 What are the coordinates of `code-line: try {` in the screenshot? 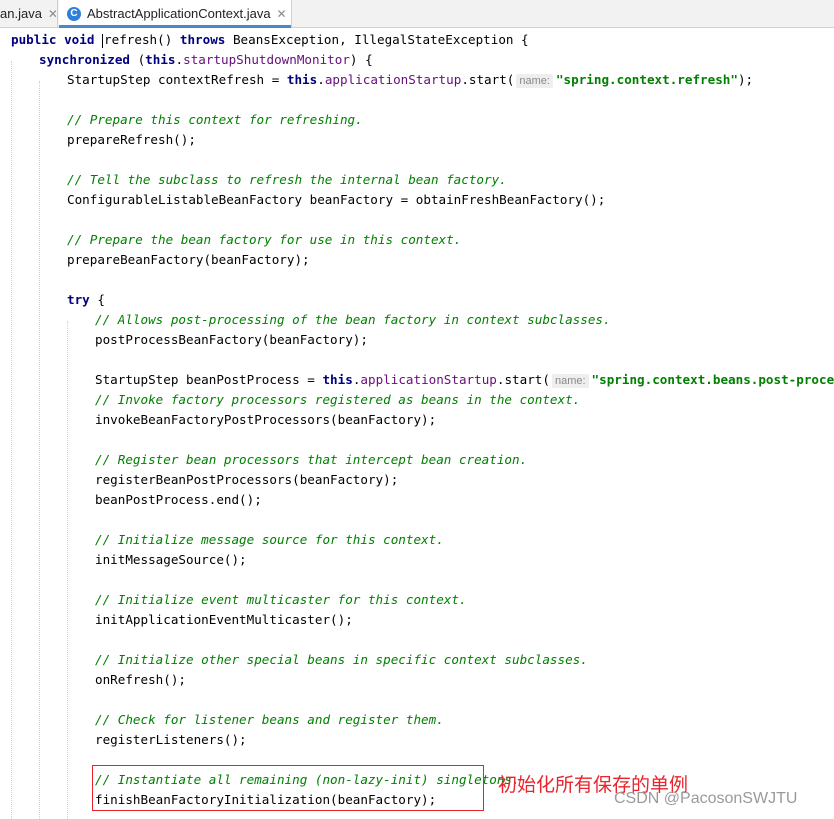 It's located at (86, 299).